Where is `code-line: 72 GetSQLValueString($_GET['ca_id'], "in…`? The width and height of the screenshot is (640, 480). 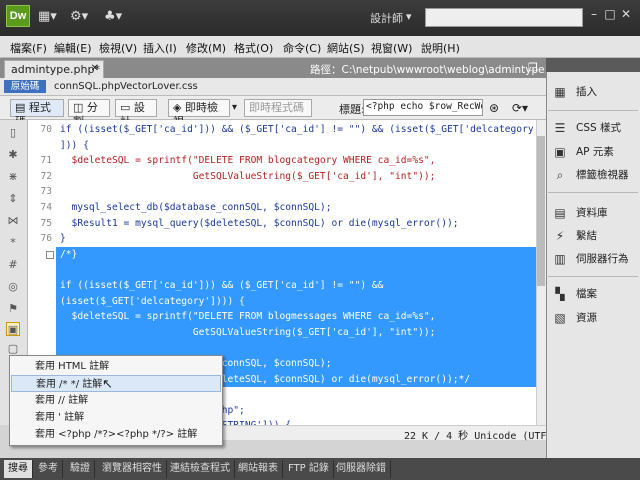
code-line: 72 GetSQLValueString($_GET['ca_id'], "in… is located at coordinates (282, 177).